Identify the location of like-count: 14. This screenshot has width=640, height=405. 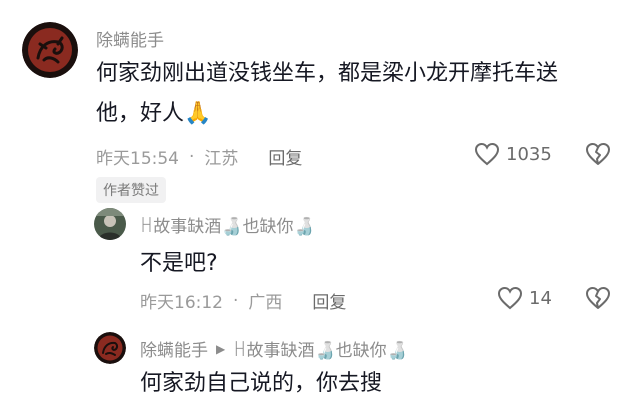
(540, 298).